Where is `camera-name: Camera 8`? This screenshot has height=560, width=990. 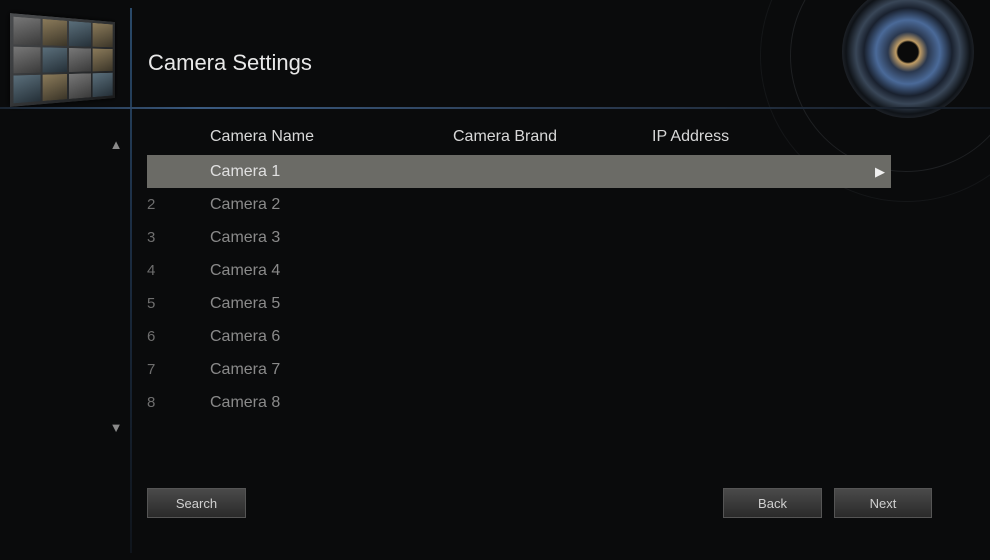 camera-name: Camera 8 is located at coordinates (245, 402).